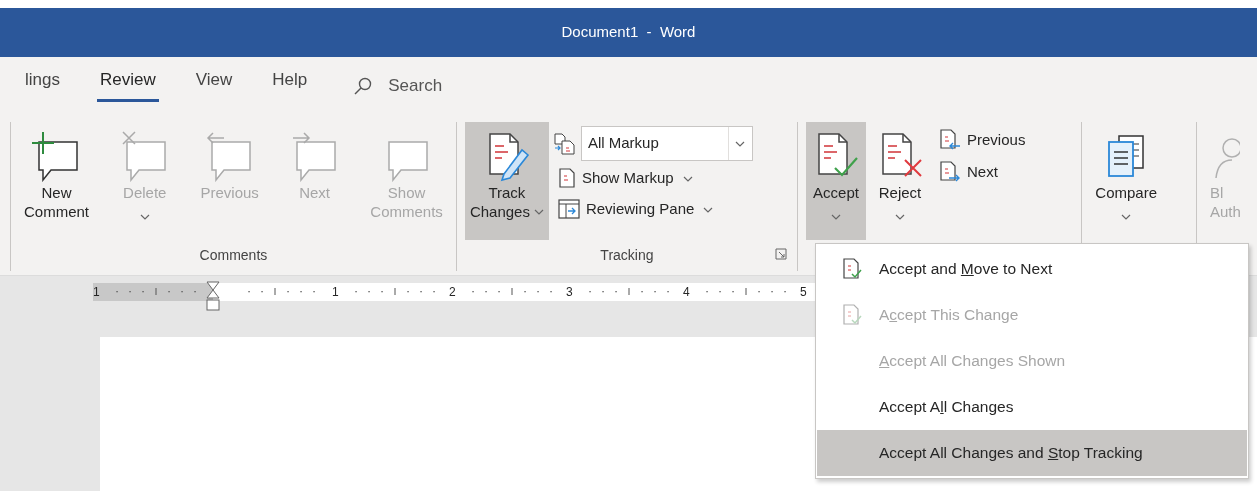 This screenshot has height=491, width=1257. What do you see at coordinates (836, 181) in the screenshot?
I see `ribbon-button: Accept` at bounding box center [836, 181].